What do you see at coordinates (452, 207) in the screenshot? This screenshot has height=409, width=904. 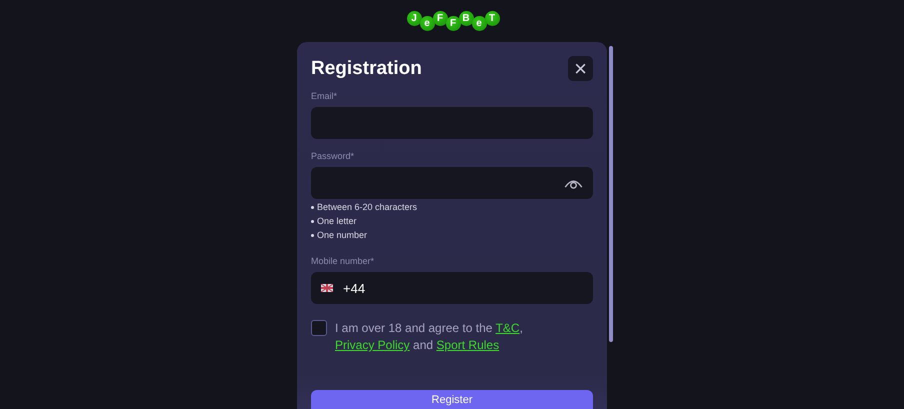 I see `password-rule: Between 6-20 characters` at bounding box center [452, 207].